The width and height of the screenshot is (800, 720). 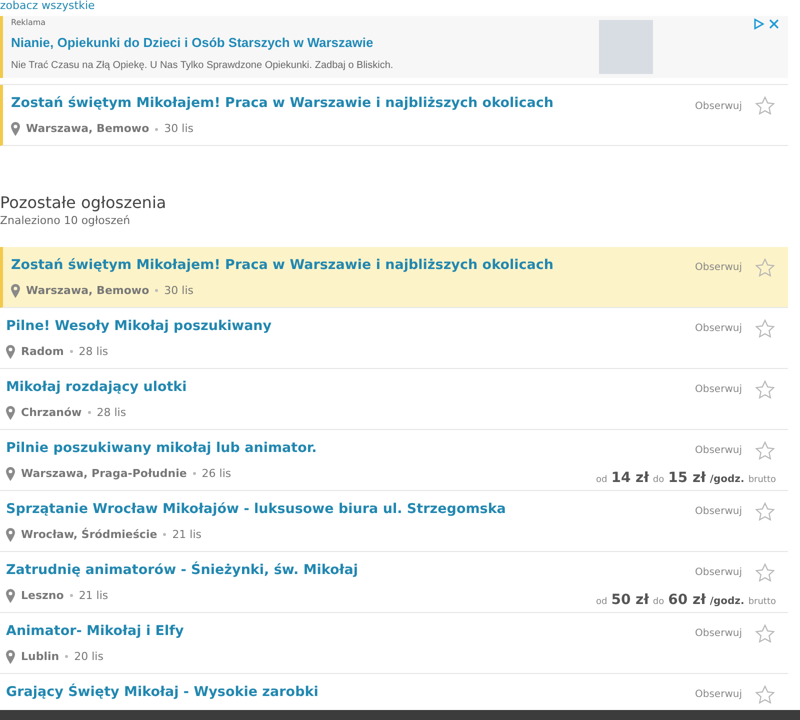 I want to click on location-text: Warszawa, Praga-Południe, so click(x=104, y=474).